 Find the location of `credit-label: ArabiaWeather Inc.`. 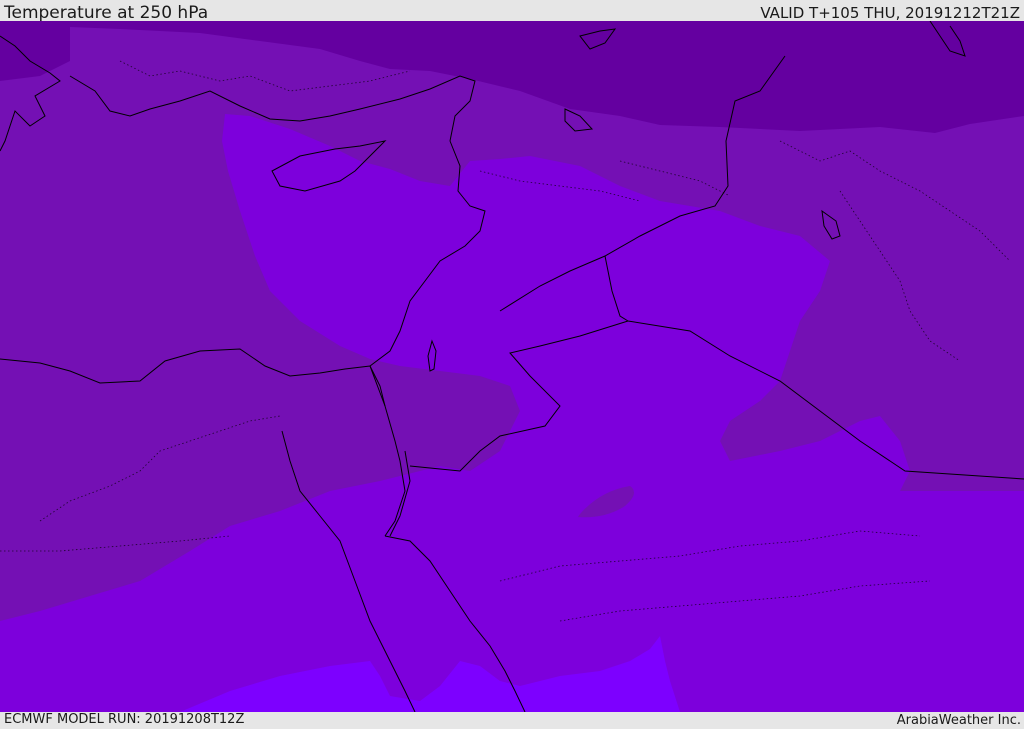

credit-label: ArabiaWeather Inc. is located at coordinates (958, 720).